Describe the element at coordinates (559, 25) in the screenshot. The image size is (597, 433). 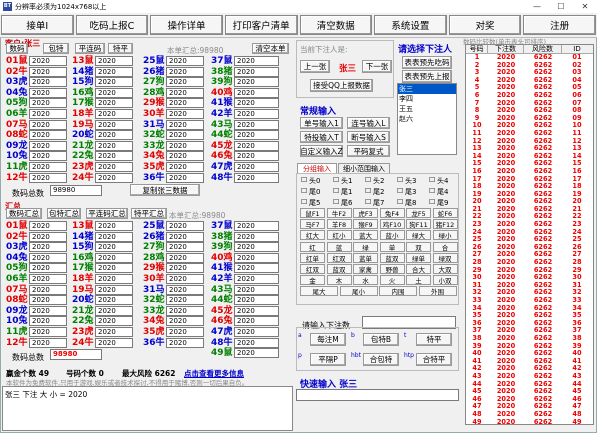
I see `menu-register: 注册` at that location.